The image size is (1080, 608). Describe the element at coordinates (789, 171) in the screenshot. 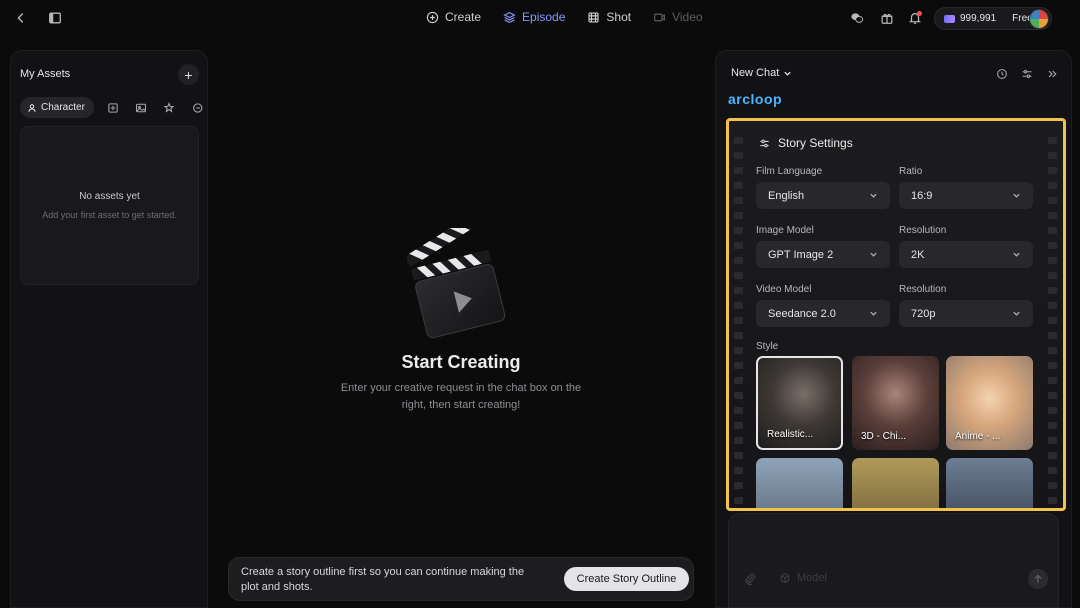

I see `film-language-label: Film Language` at that location.